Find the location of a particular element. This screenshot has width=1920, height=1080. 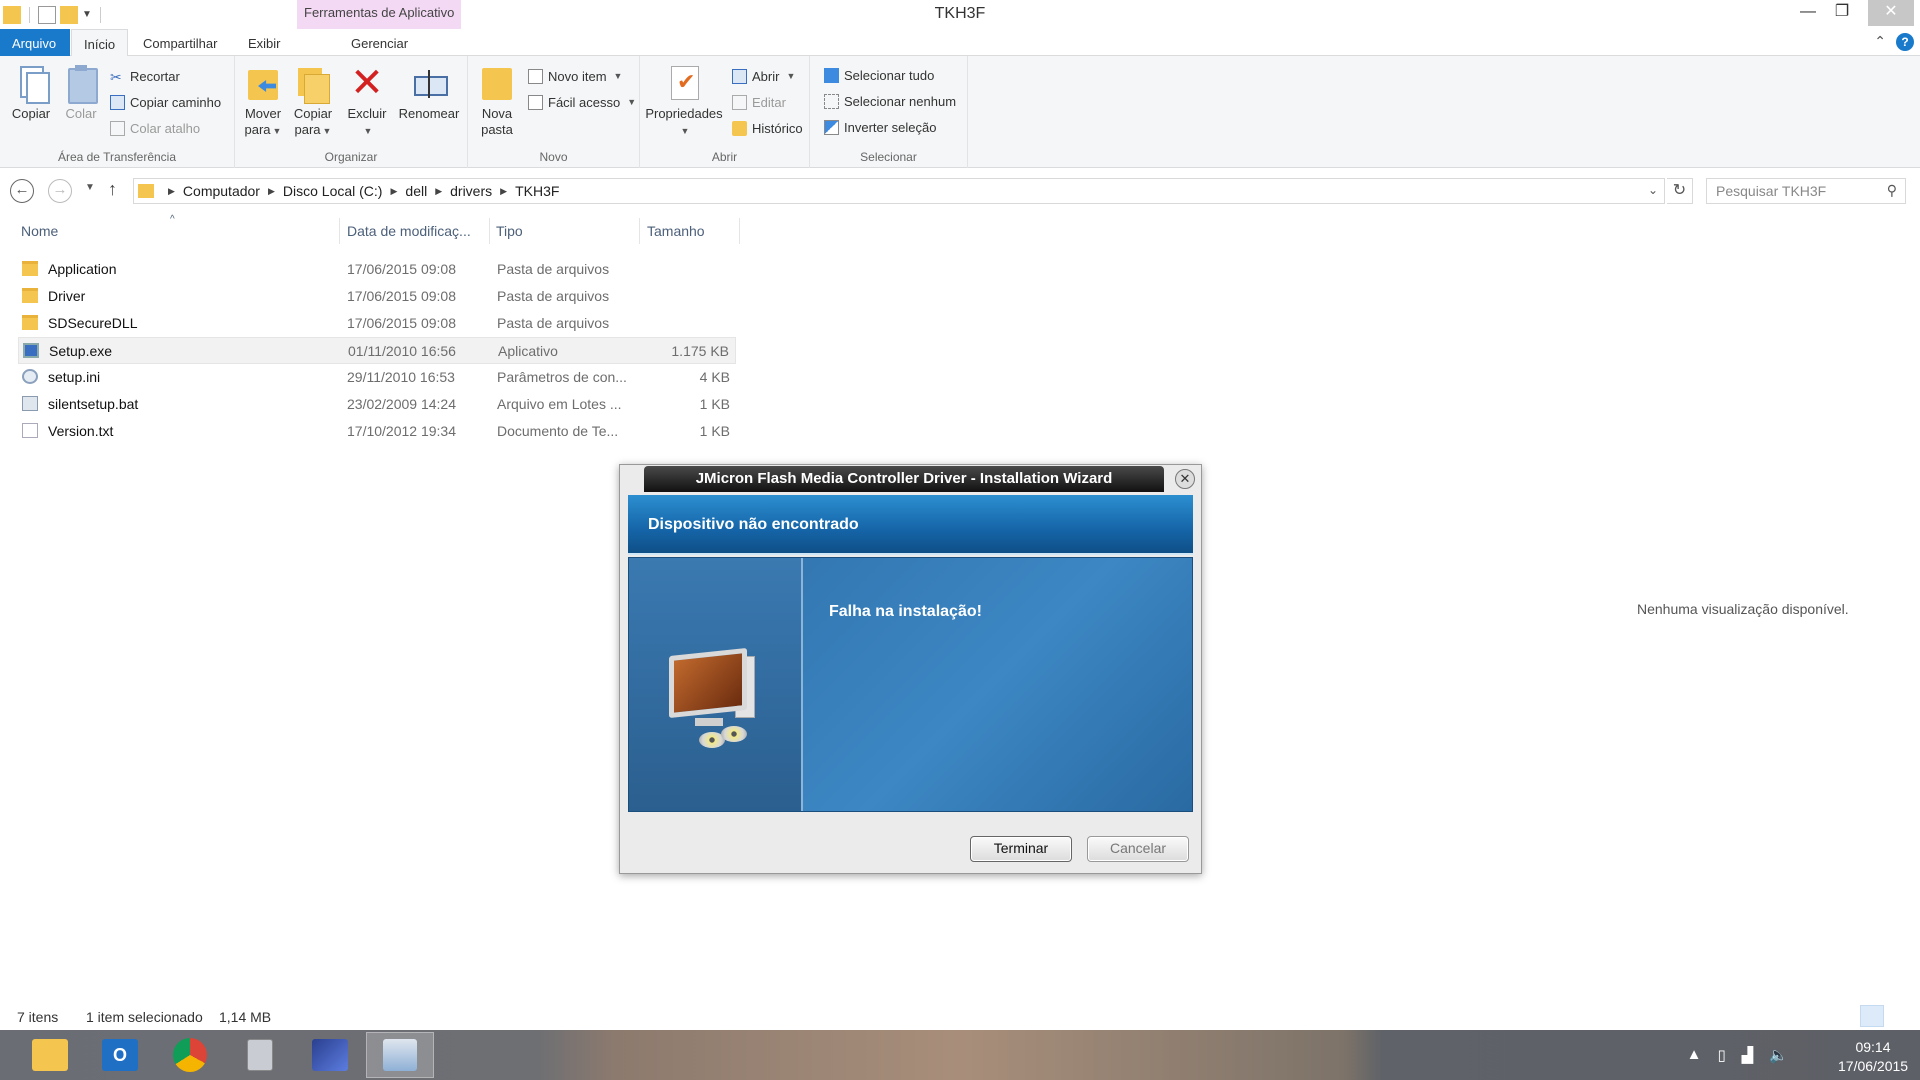

paste-button: Colar is located at coordinates (81, 93).